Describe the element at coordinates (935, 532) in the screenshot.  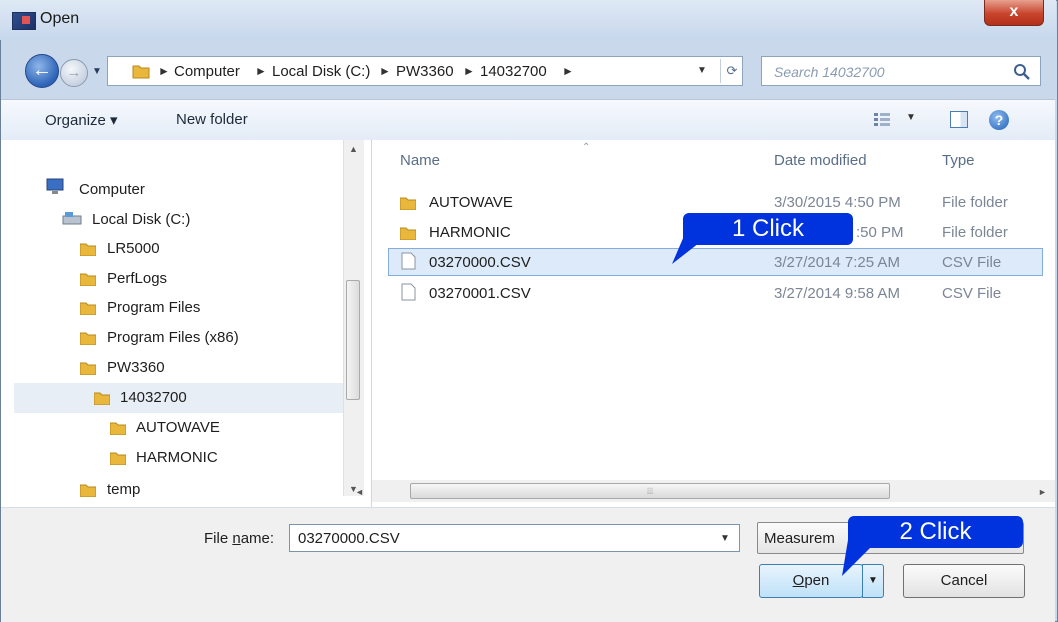
I see `callout-2-click: 2 Click` at that location.